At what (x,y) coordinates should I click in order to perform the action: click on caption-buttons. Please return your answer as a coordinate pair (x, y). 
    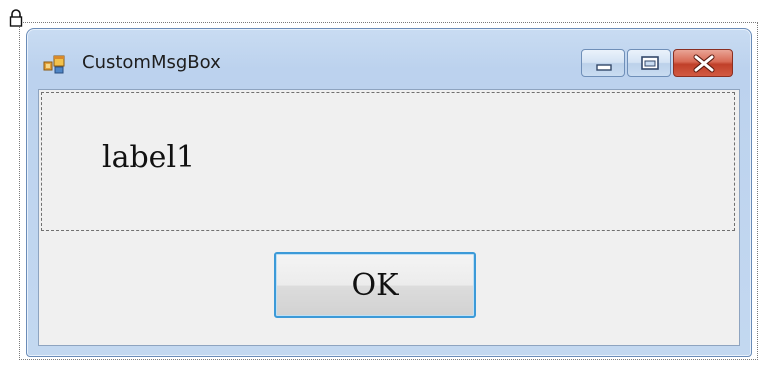
    Looking at the image, I should click on (657, 63).